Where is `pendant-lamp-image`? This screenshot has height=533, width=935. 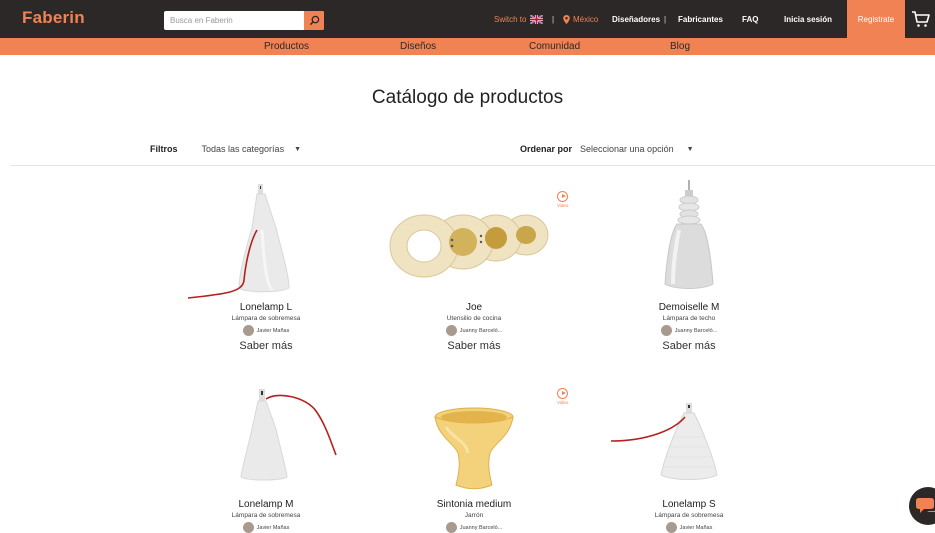 pendant-lamp-image is located at coordinates (689, 234).